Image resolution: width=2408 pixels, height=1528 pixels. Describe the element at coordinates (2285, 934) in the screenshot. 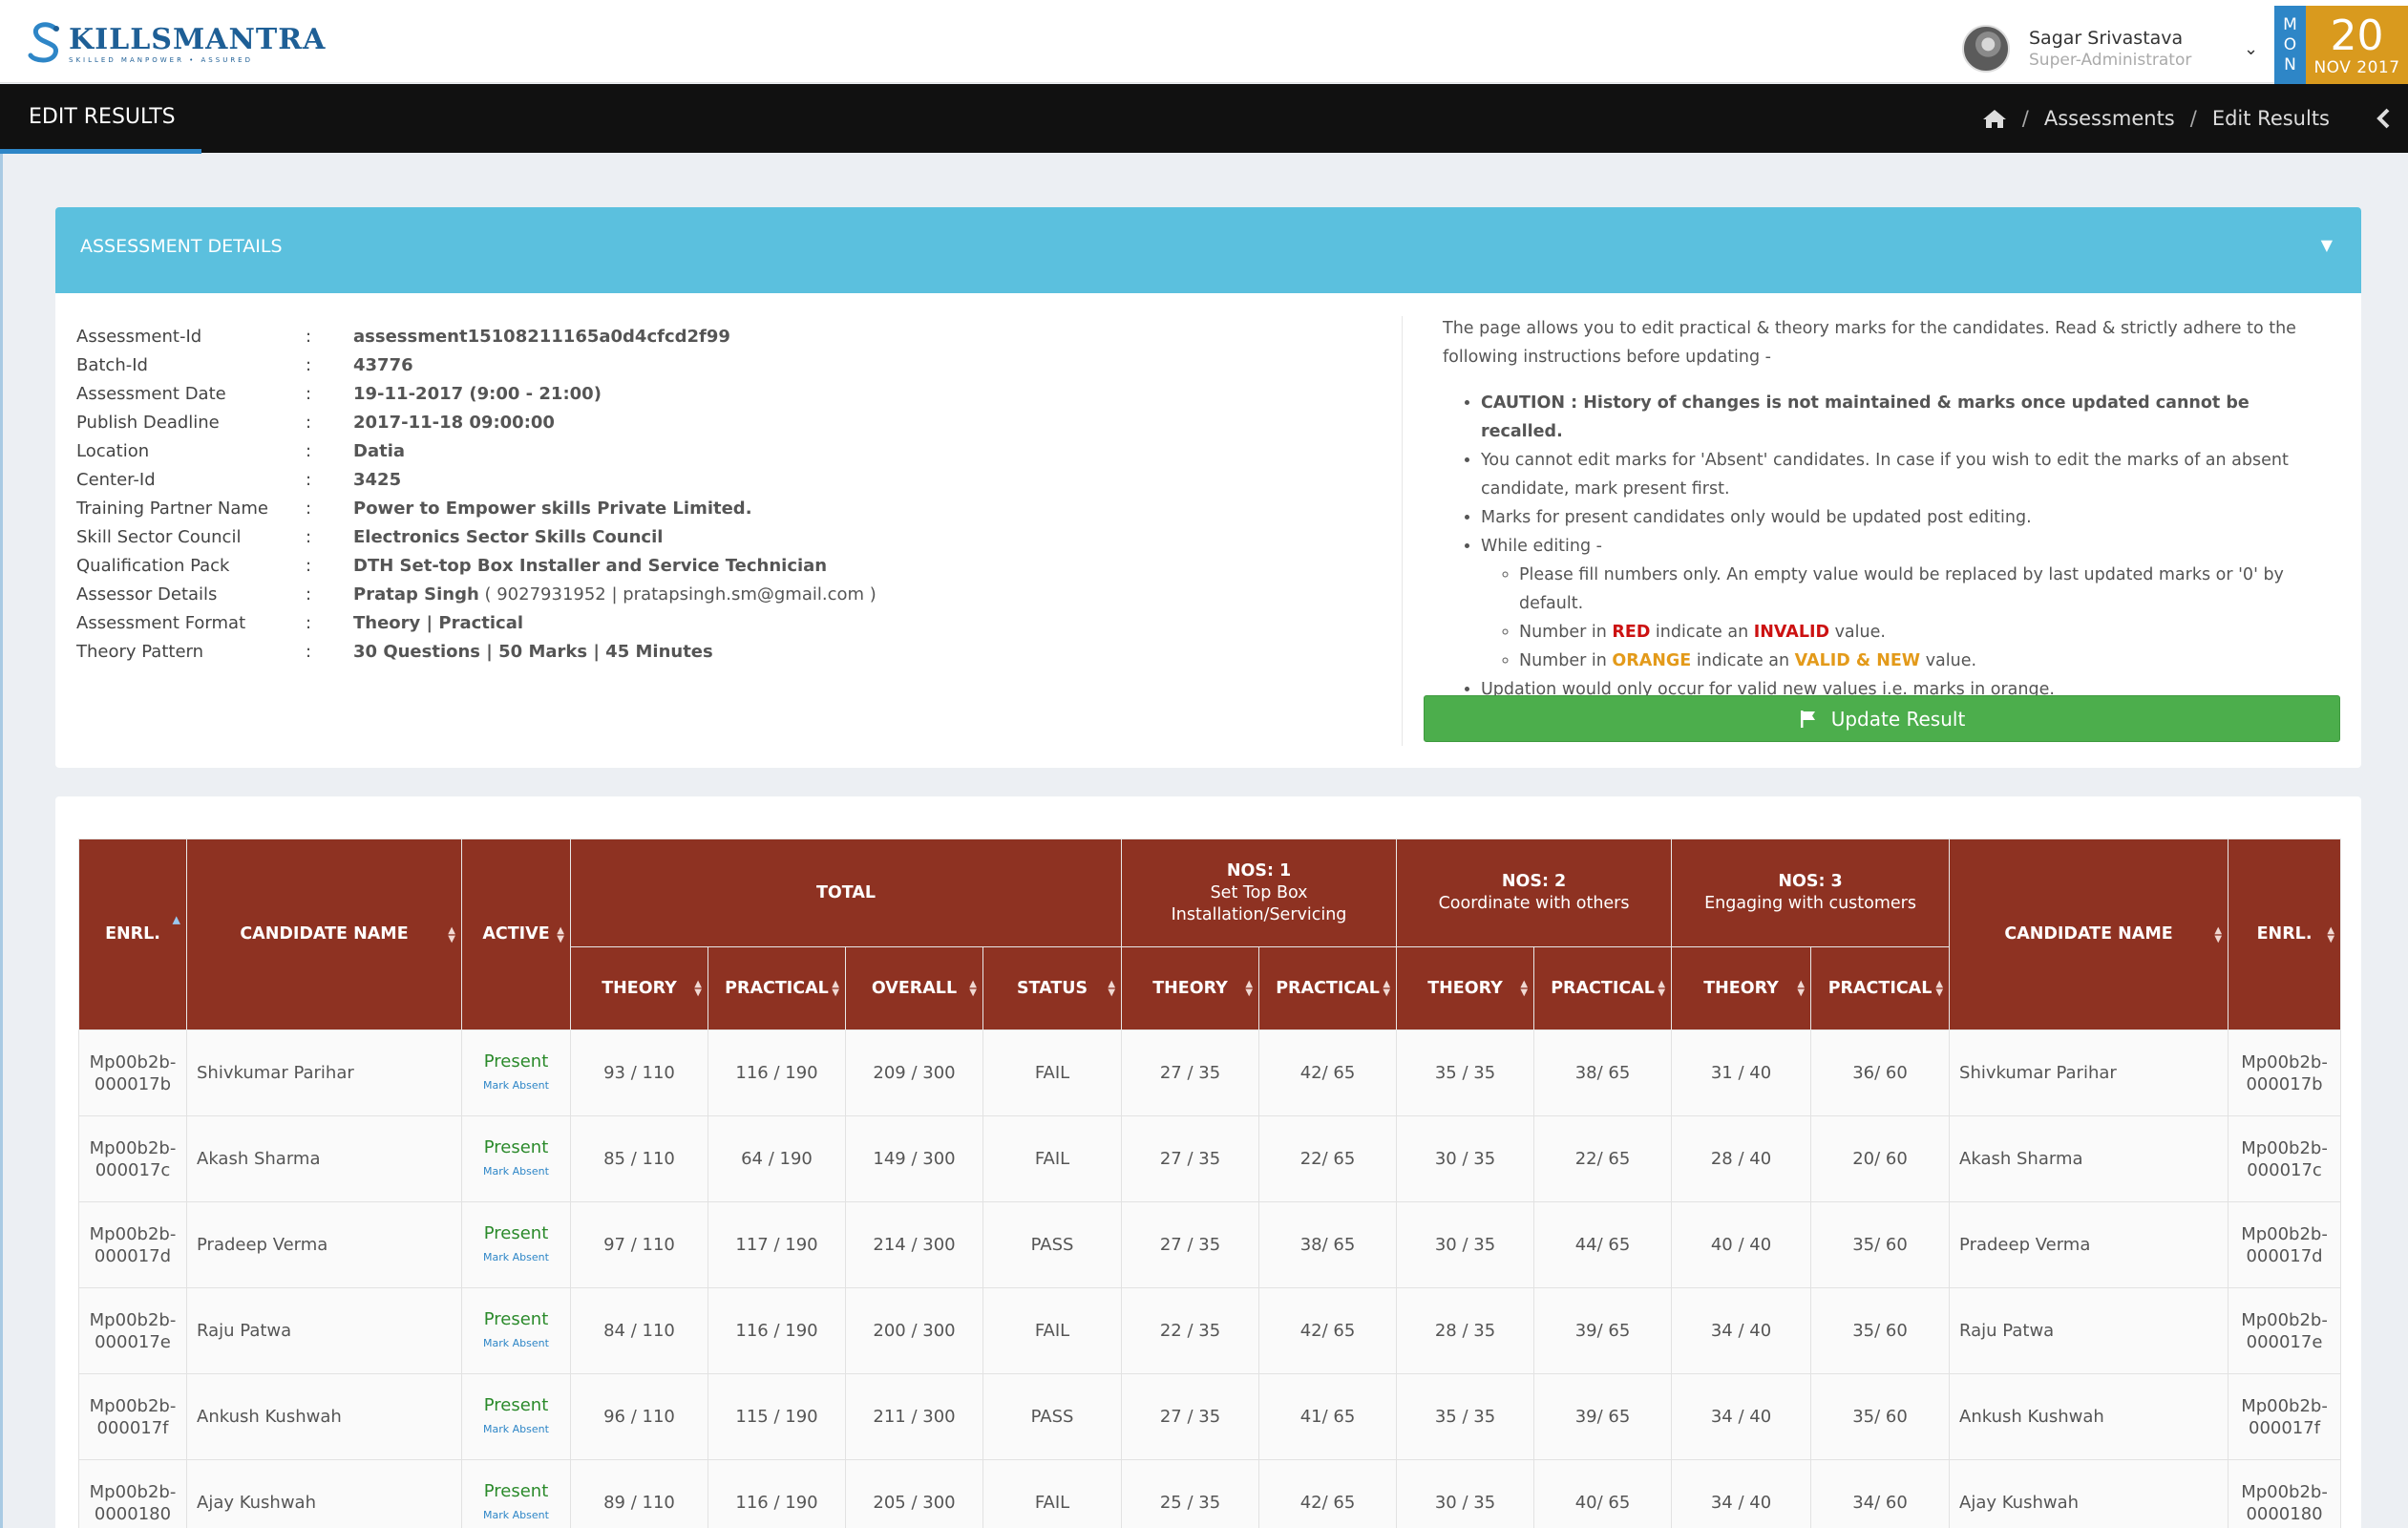

I see `col-enrl-right: ENRL. ▲ ▼` at that location.